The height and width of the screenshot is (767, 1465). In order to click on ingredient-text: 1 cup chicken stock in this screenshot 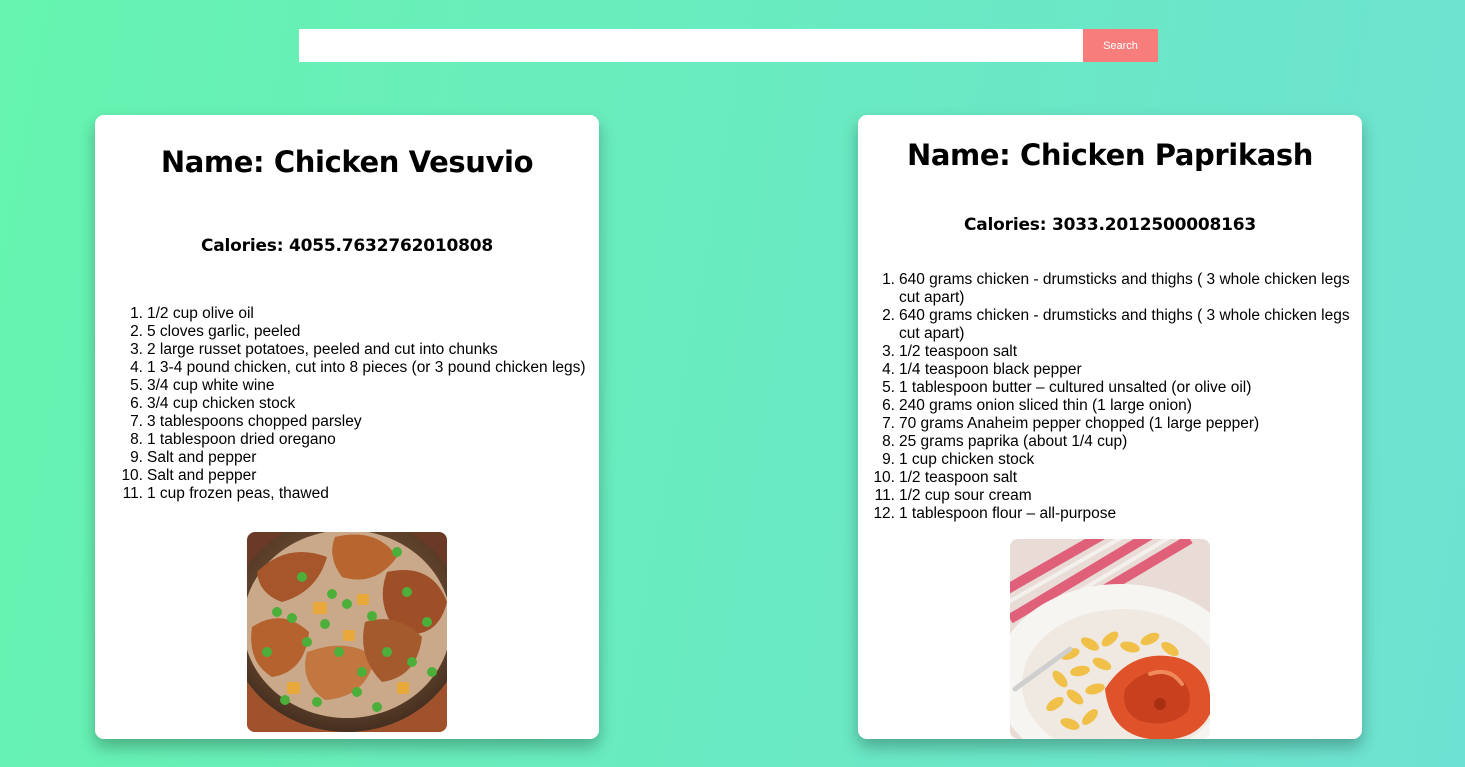, I will do `click(967, 459)`.